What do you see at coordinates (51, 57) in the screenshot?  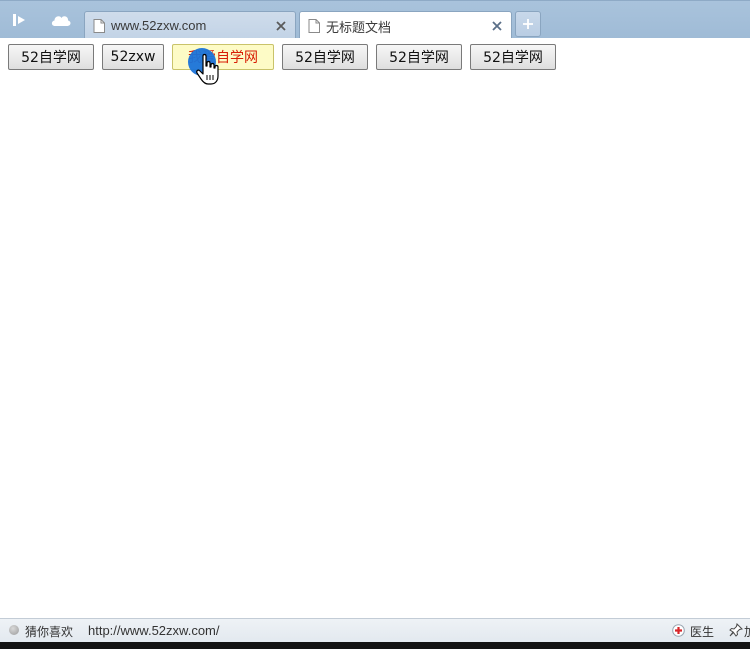 I see `button-52zxw-1: 52自学网` at bounding box center [51, 57].